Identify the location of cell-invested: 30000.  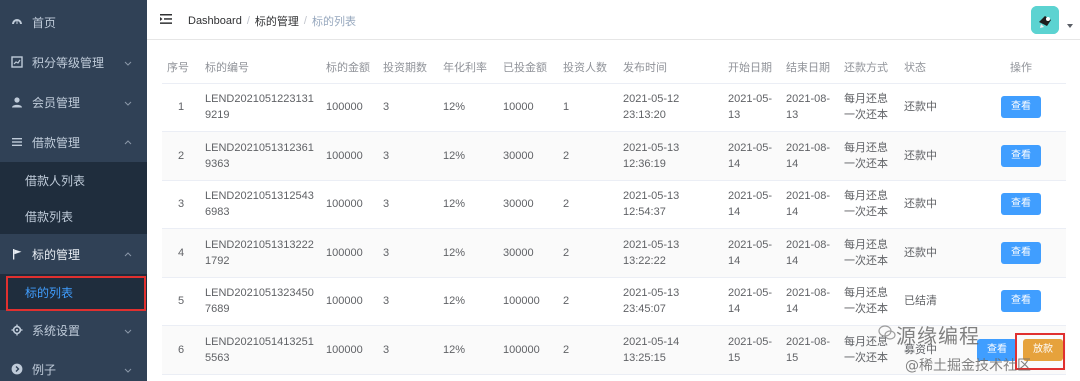
(518, 155).